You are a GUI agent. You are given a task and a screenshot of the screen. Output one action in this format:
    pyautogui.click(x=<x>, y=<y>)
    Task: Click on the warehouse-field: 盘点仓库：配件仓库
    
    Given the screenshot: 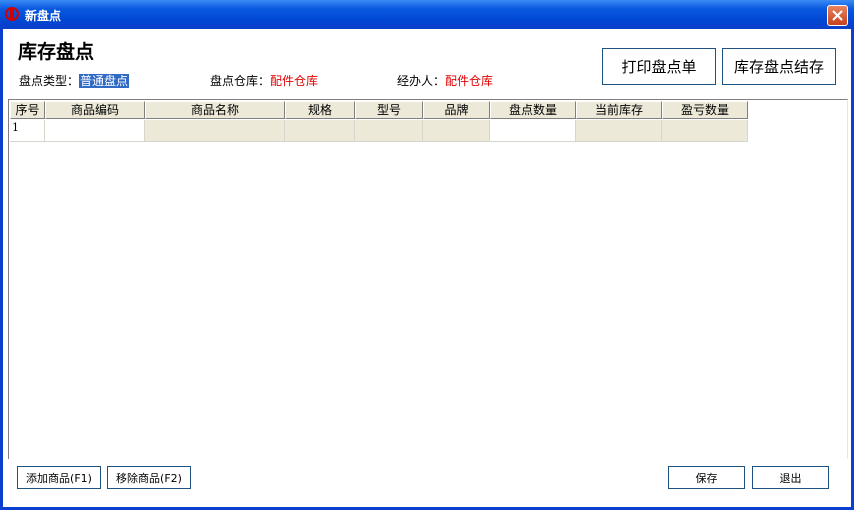 What is the action you would take?
    pyautogui.click(x=264, y=80)
    